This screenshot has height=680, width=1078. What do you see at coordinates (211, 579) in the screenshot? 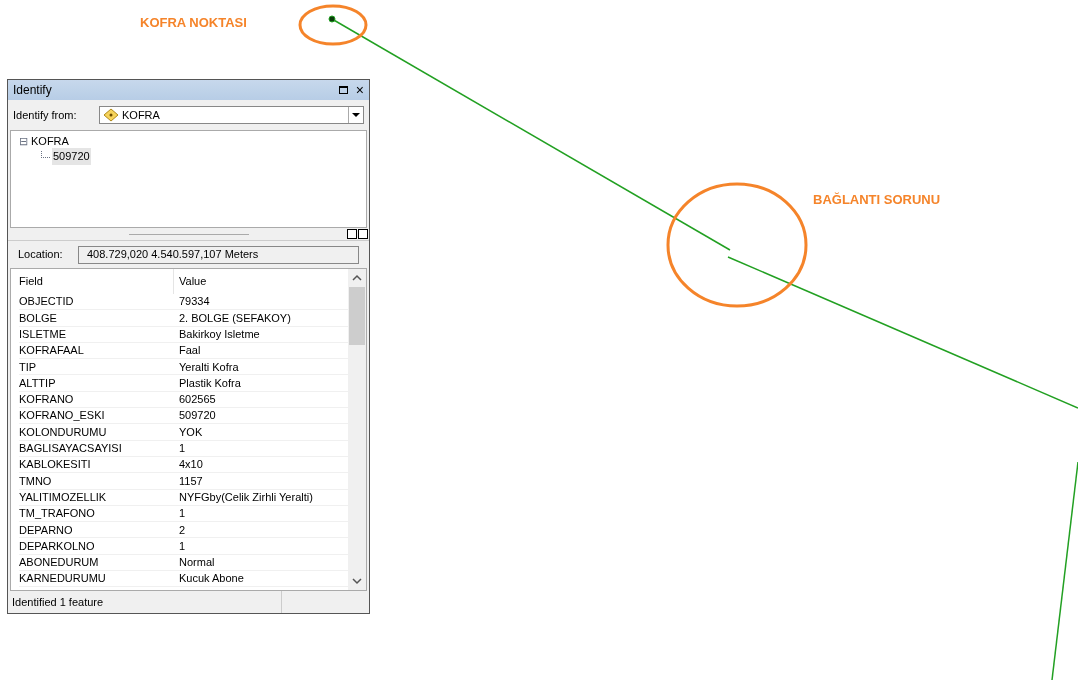
I see `table-cell-text: Kucuk Abone` at bounding box center [211, 579].